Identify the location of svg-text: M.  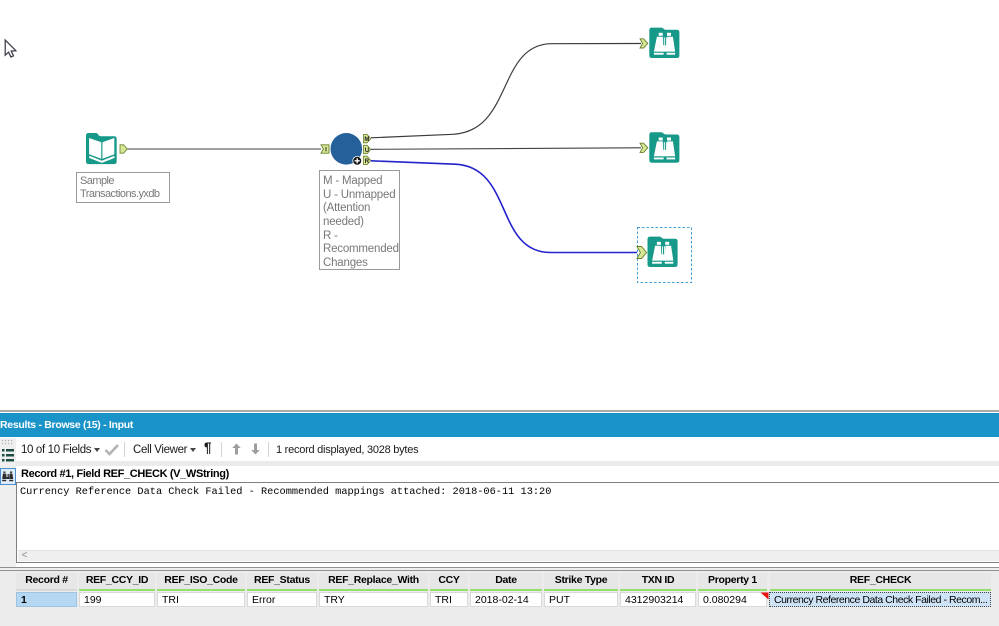
(366, 140).